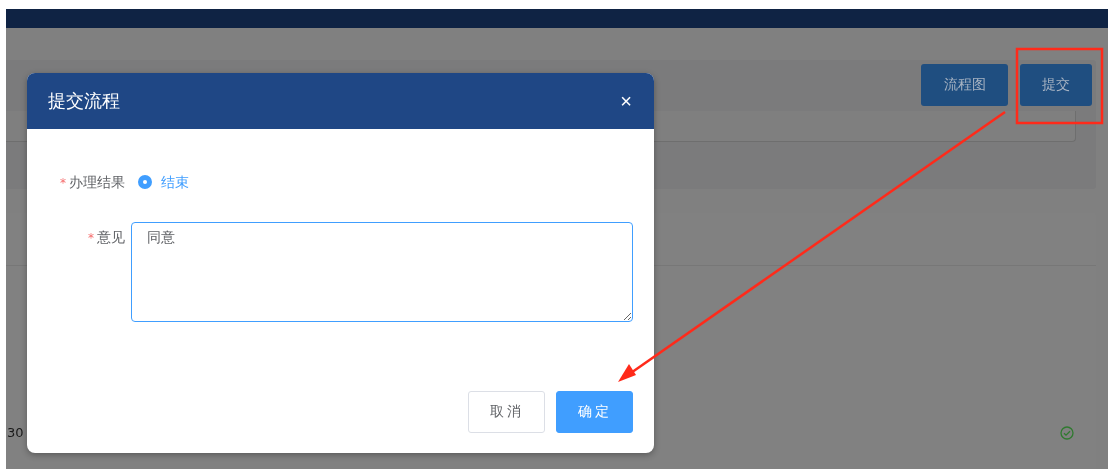 Image resolution: width=1108 pixels, height=469 pixels. What do you see at coordinates (15, 432) in the screenshot?
I see `table-cell: 30` at bounding box center [15, 432].